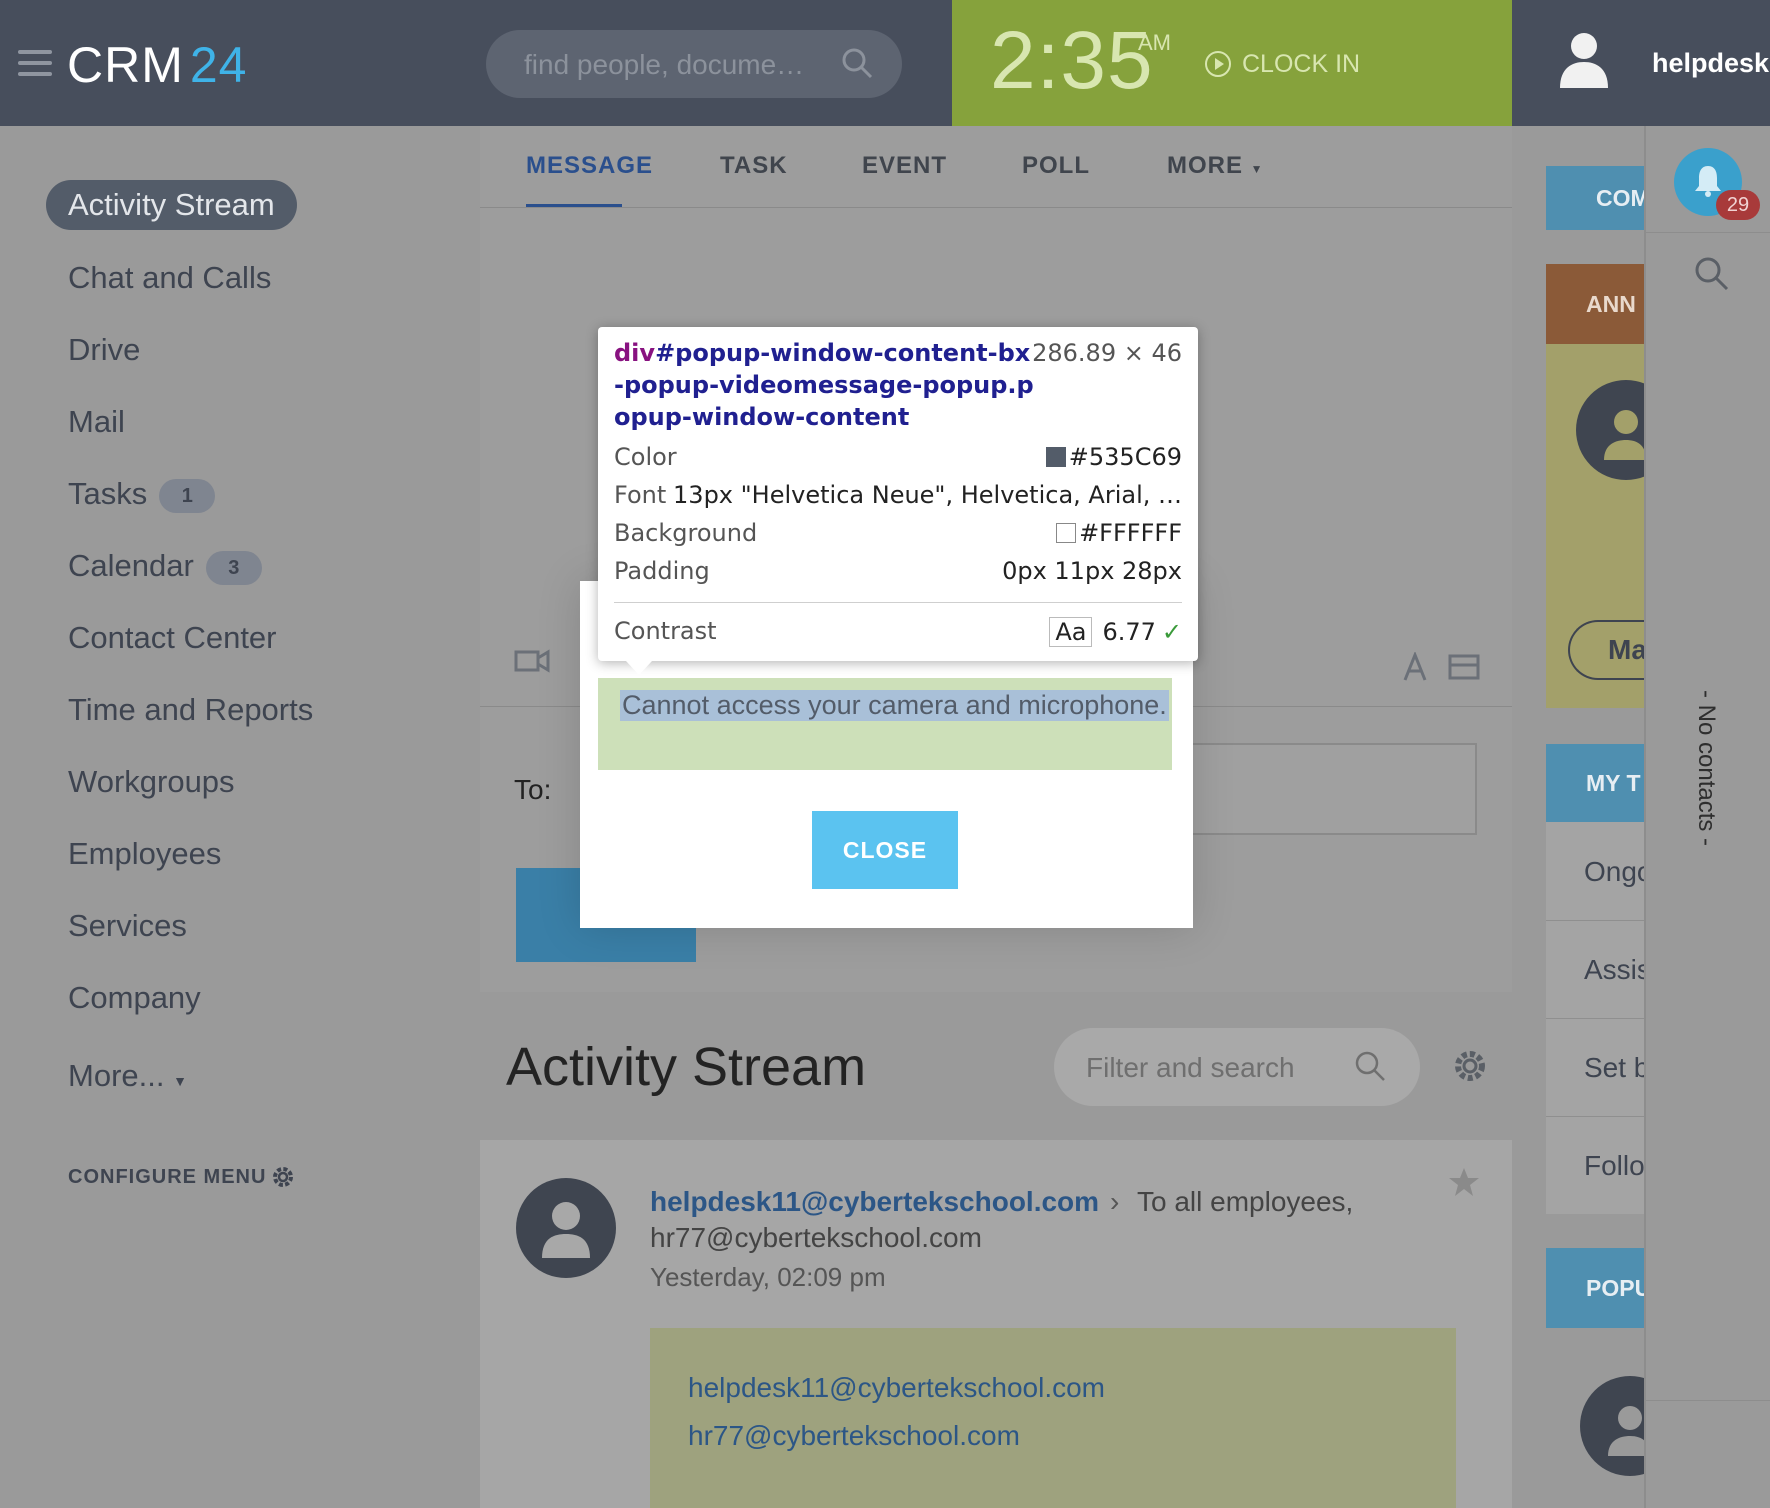 This screenshot has width=1770, height=1508. I want to click on sidebar-item-label: Calendar, so click(131, 565).